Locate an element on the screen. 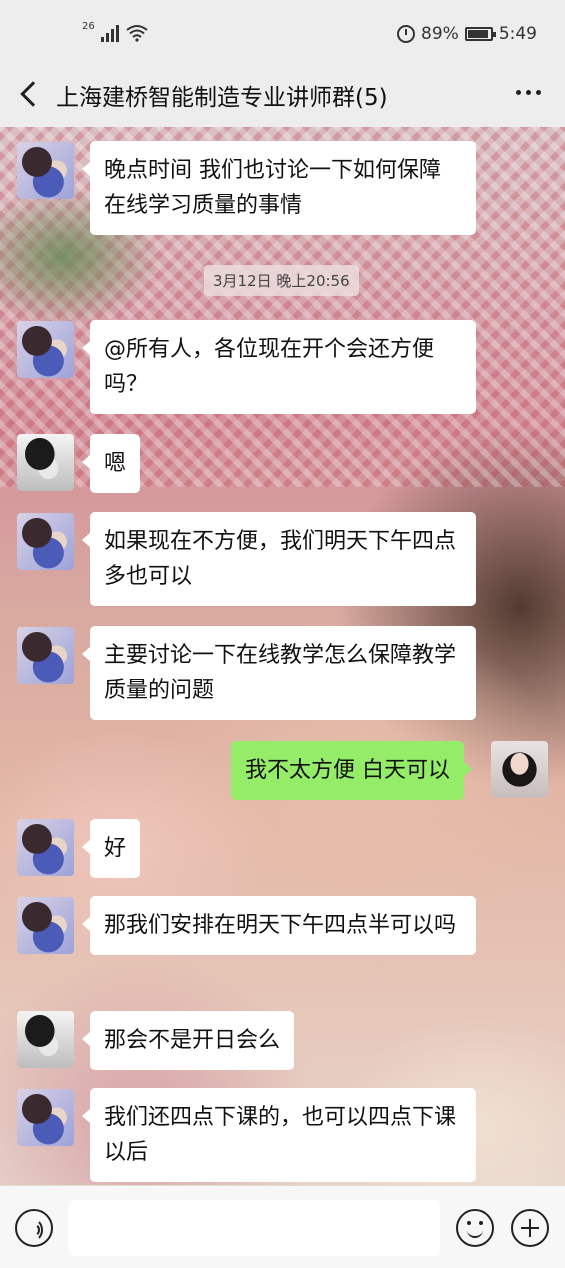  status-left: 26 is located at coordinates (115, 31).